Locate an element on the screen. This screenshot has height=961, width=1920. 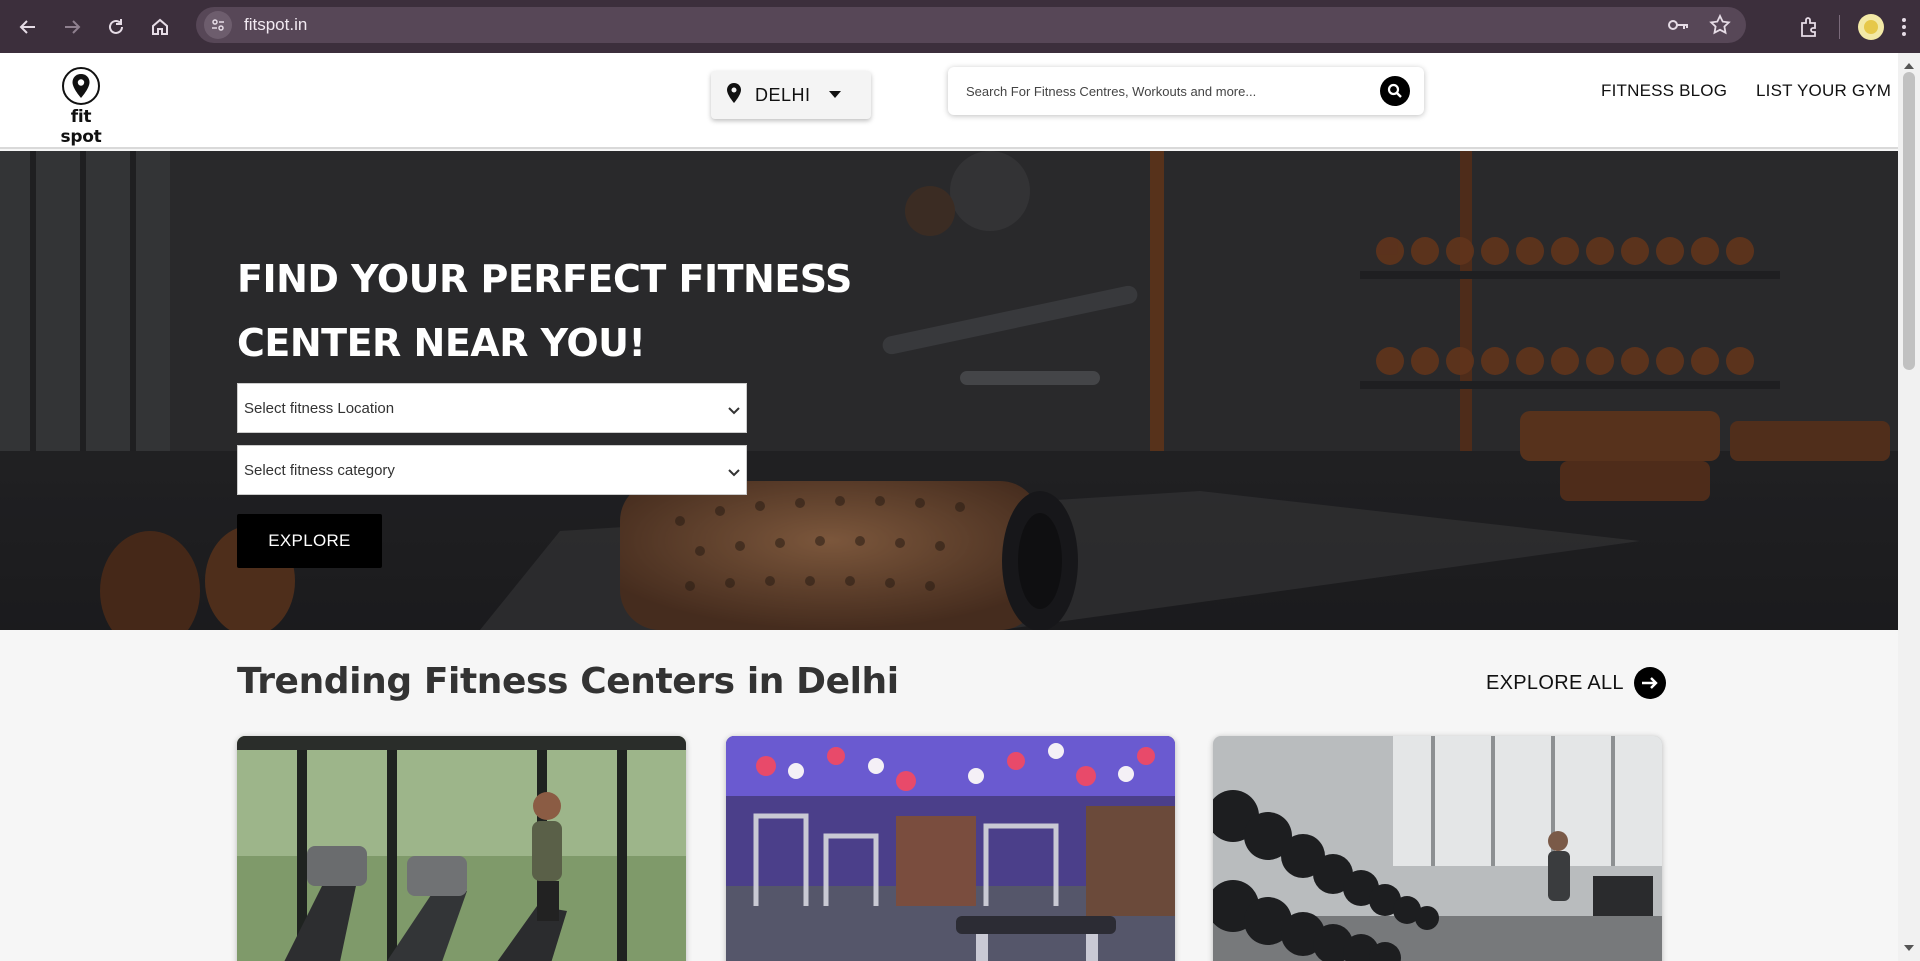
arrow-right-icon is located at coordinates (1649, 683).